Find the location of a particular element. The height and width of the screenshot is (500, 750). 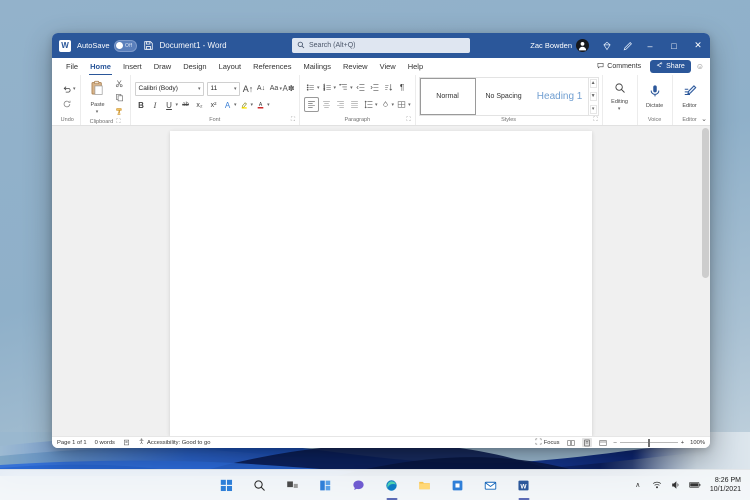

tab-draw: Draw is located at coordinates (163, 66).